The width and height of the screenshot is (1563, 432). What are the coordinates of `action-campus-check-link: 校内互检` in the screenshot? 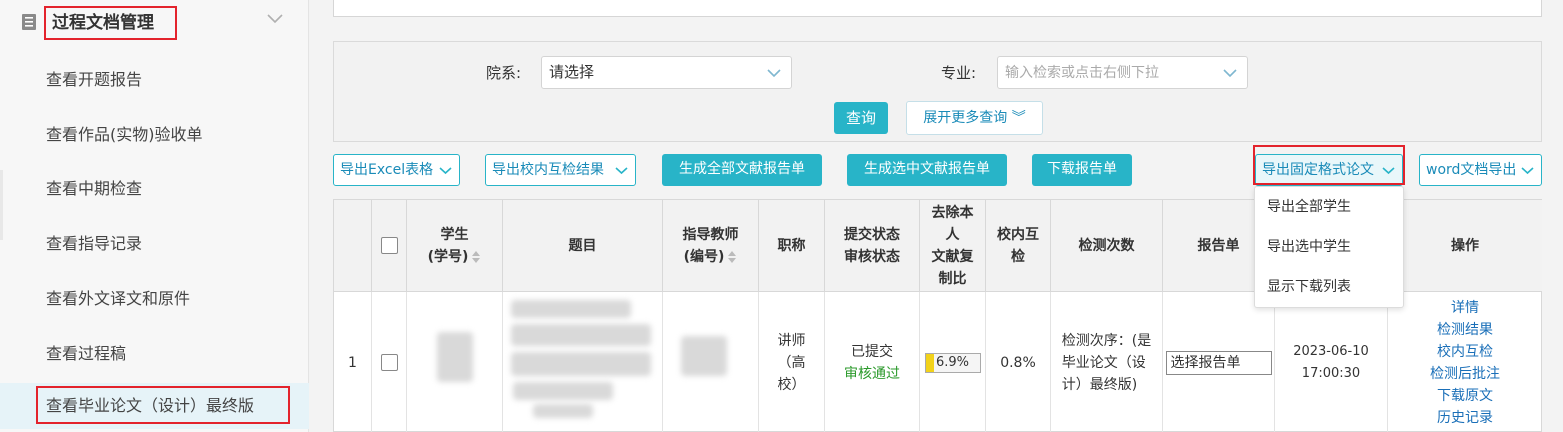 It's located at (1465, 352).